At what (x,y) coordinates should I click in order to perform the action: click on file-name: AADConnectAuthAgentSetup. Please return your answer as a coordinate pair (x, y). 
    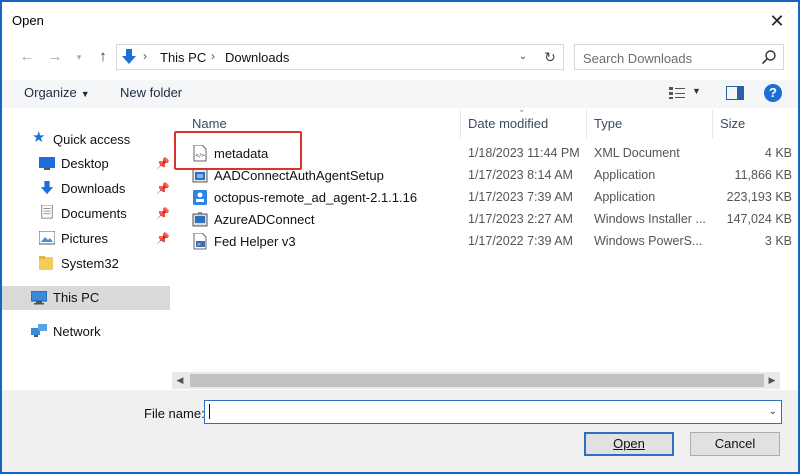
    Looking at the image, I should click on (299, 175).